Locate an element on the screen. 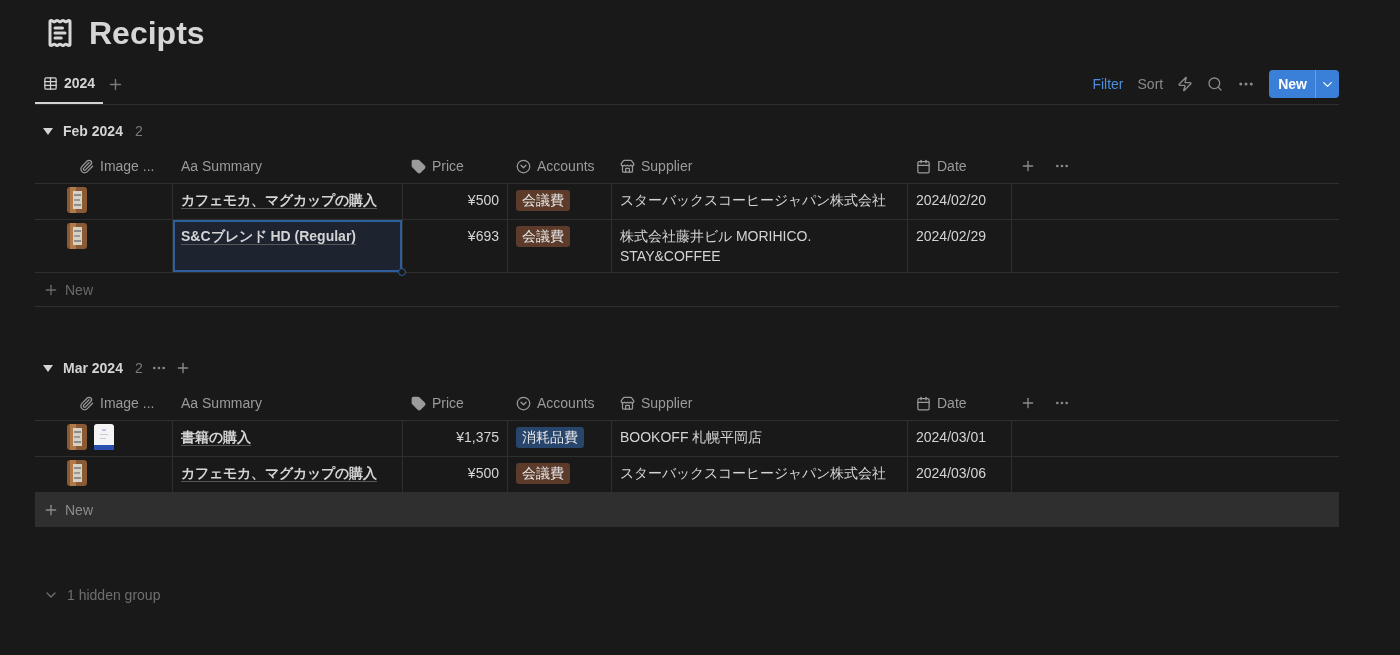 The height and width of the screenshot is (655, 1400). price-text: ¥693 is located at coordinates (483, 236).